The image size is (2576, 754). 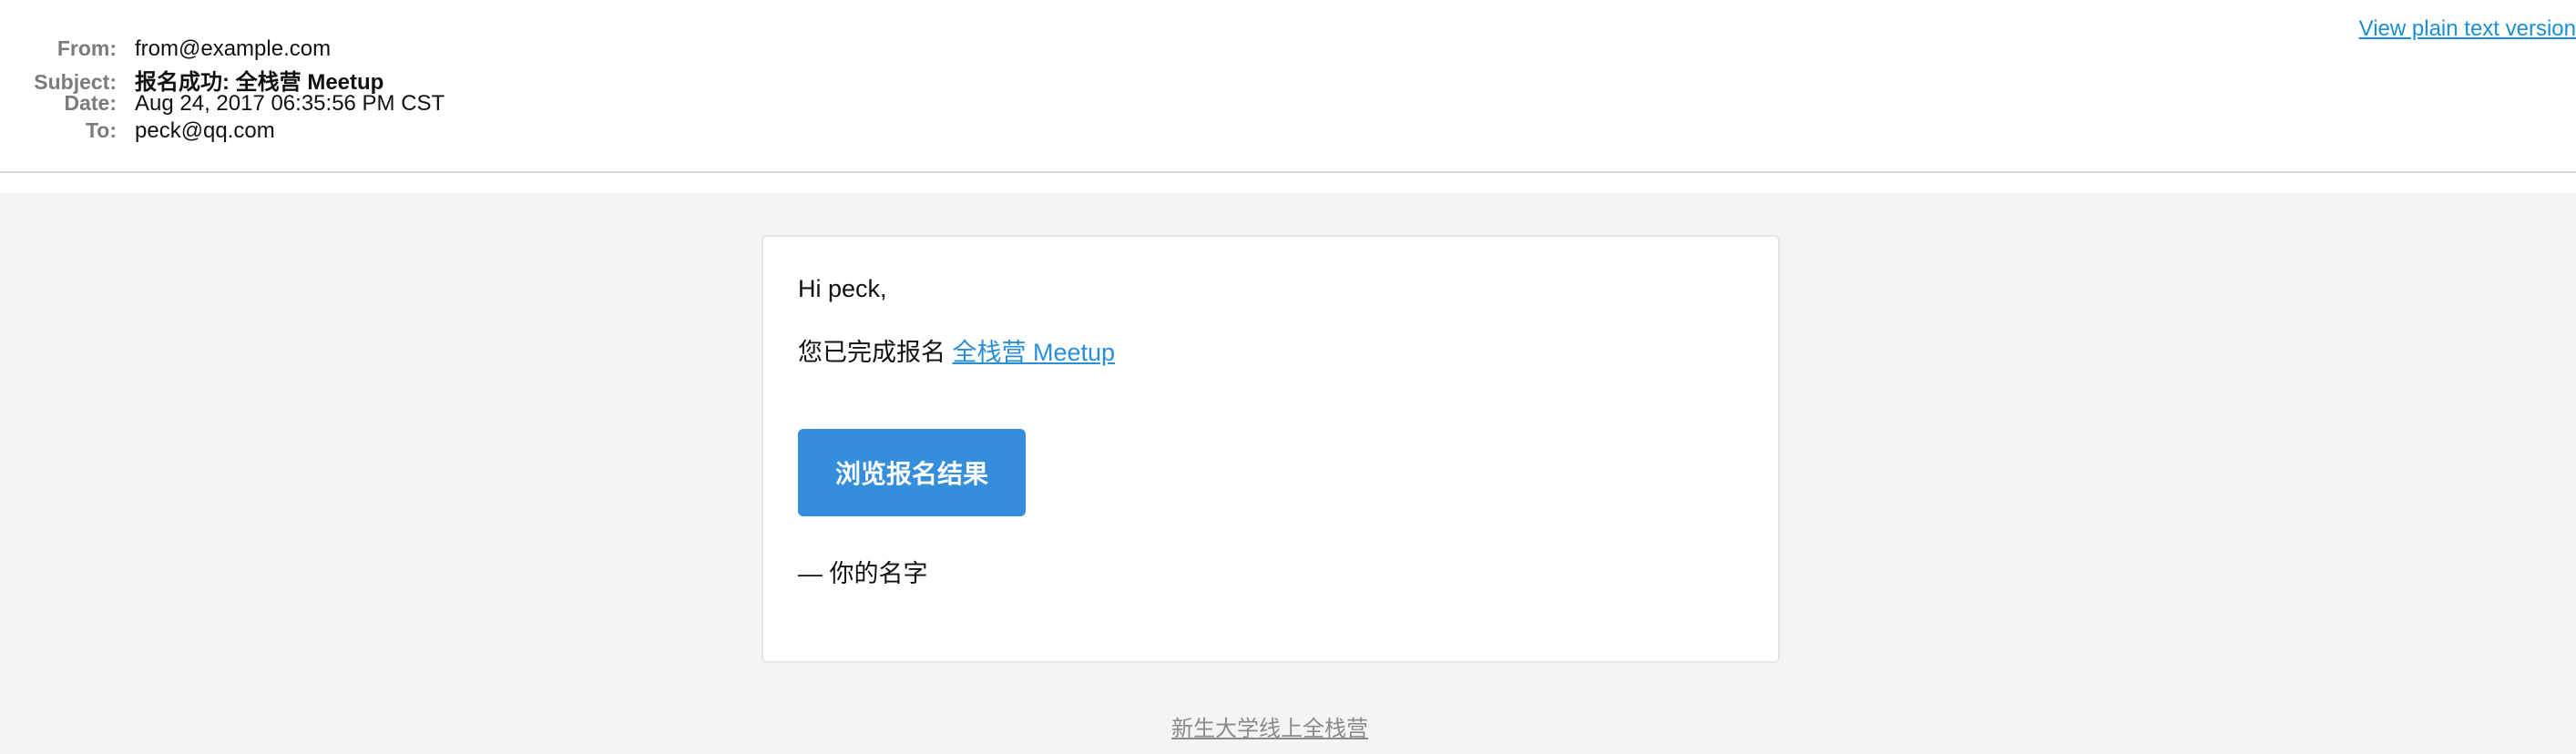 I want to click on date-label: Date:, so click(x=90, y=103).